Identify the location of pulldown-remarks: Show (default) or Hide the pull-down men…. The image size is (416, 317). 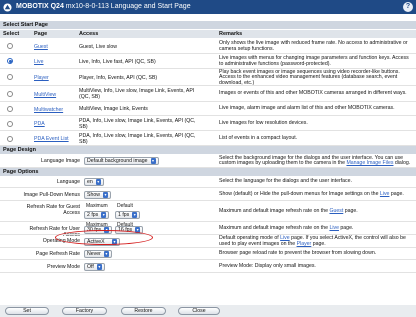
(311, 193).